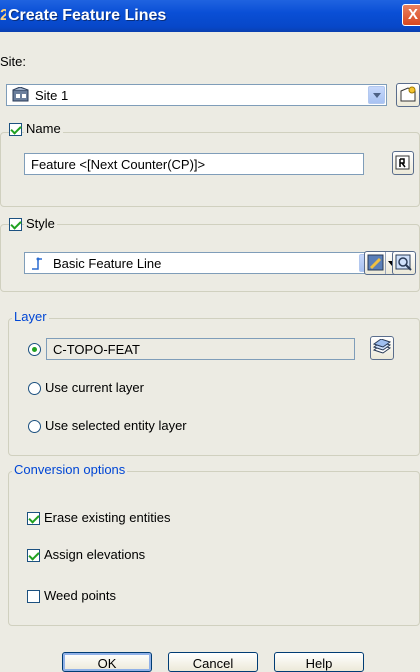 This screenshot has width=420, height=672. What do you see at coordinates (34, 349) in the screenshot?
I see `layer-radio` at bounding box center [34, 349].